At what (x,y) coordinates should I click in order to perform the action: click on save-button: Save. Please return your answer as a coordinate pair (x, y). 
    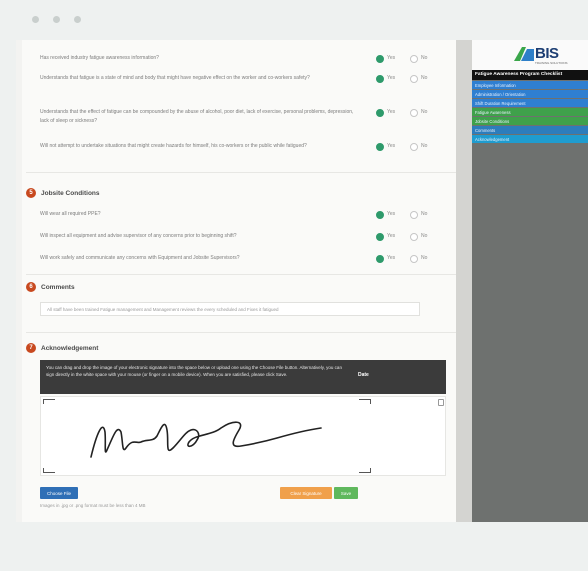
    Looking at the image, I should click on (346, 493).